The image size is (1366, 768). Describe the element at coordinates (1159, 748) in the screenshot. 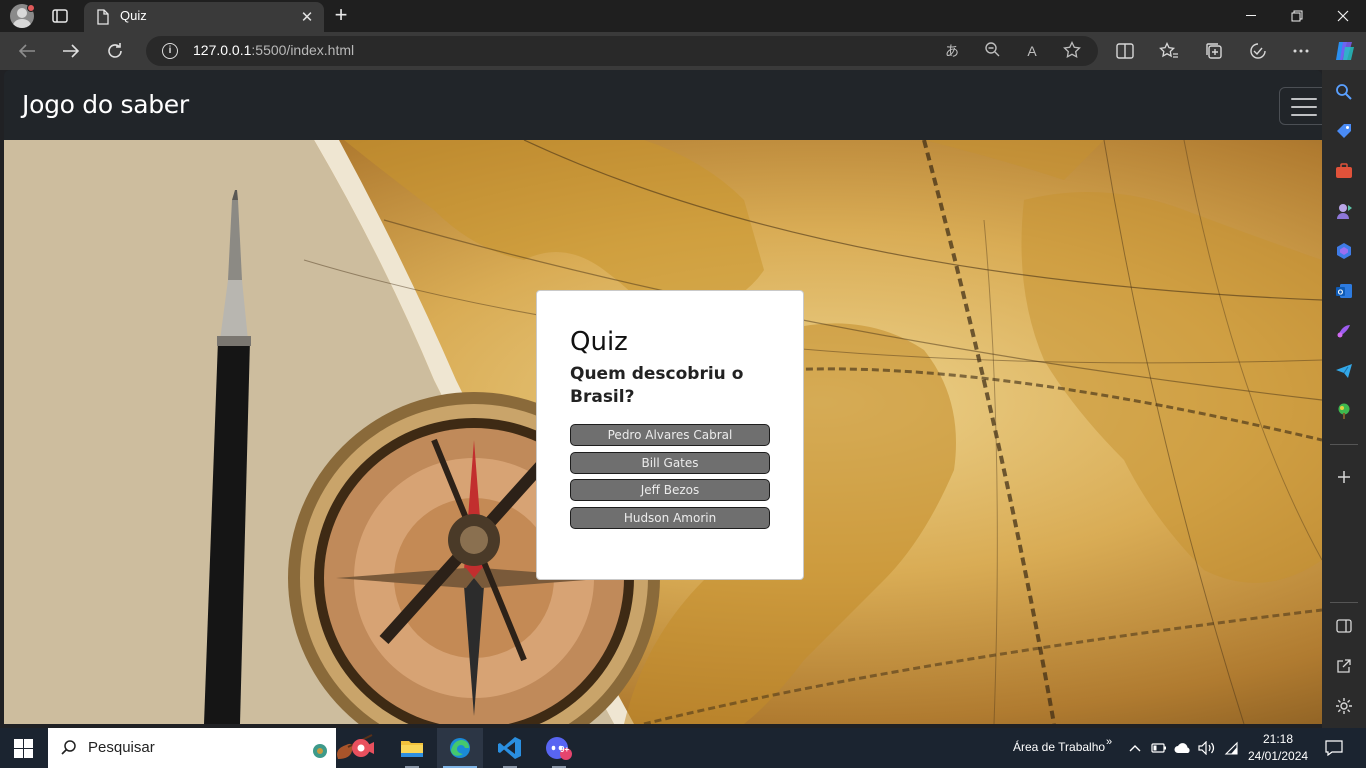

I see `battery-icon` at that location.